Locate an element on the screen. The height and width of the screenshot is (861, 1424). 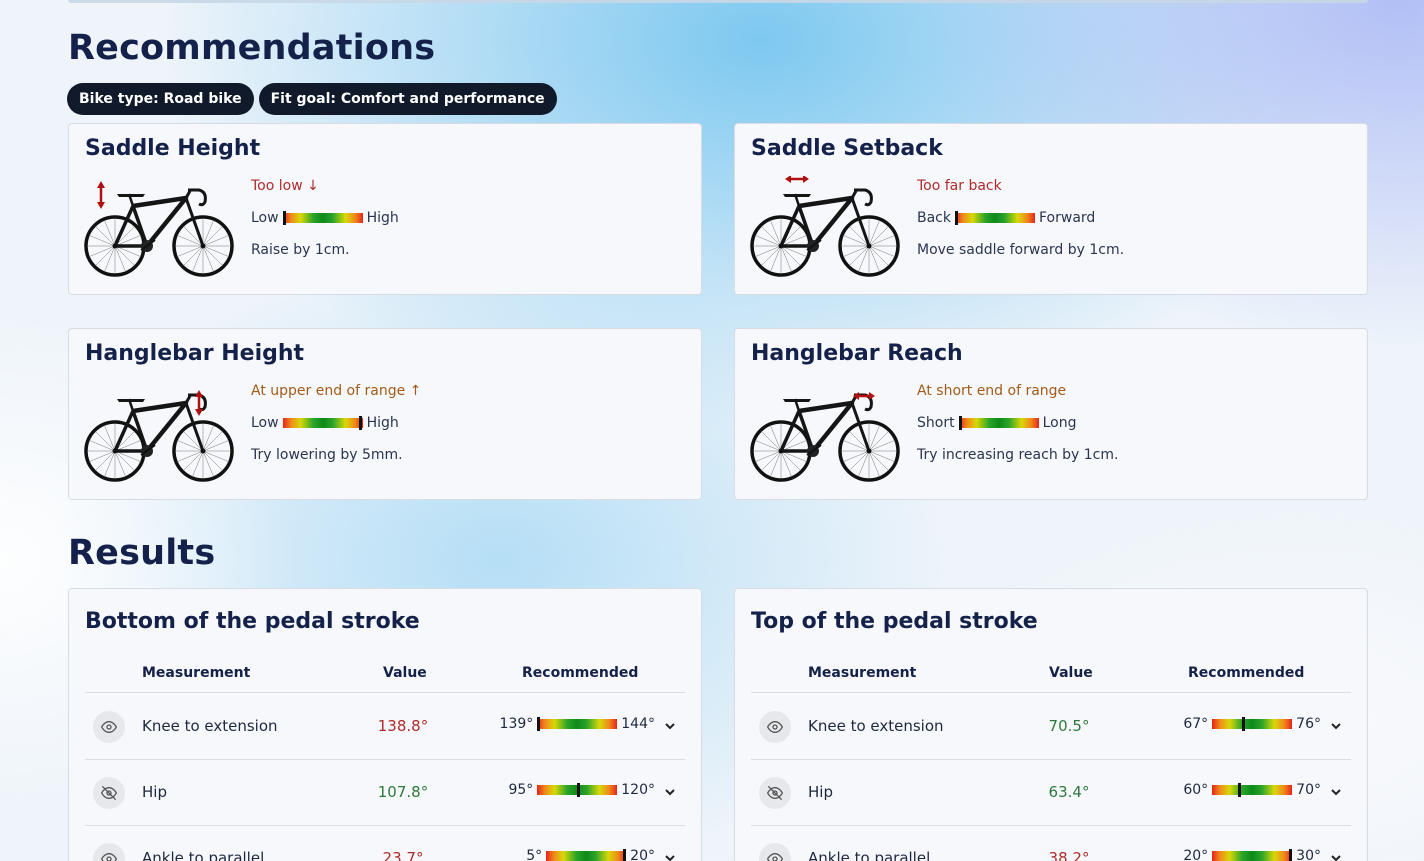
card-title: Saddle Height is located at coordinates (173, 148).